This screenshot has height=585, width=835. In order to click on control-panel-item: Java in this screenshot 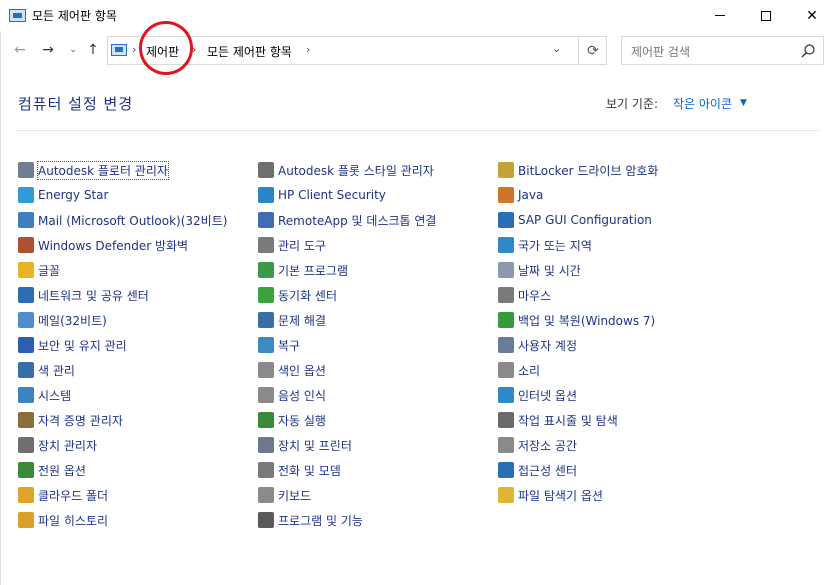, I will do `click(520, 195)`.